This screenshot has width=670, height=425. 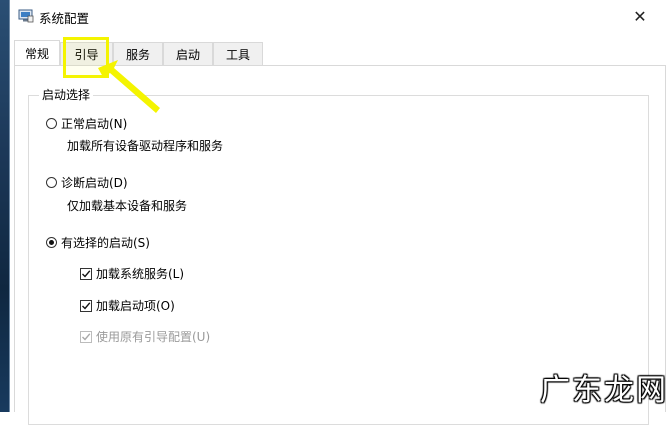 What do you see at coordinates (153, 337) in the screenshot?
I see `use-original-boot-config-label: 使用原有引导配置(U)` at bounding box center [153, 337].